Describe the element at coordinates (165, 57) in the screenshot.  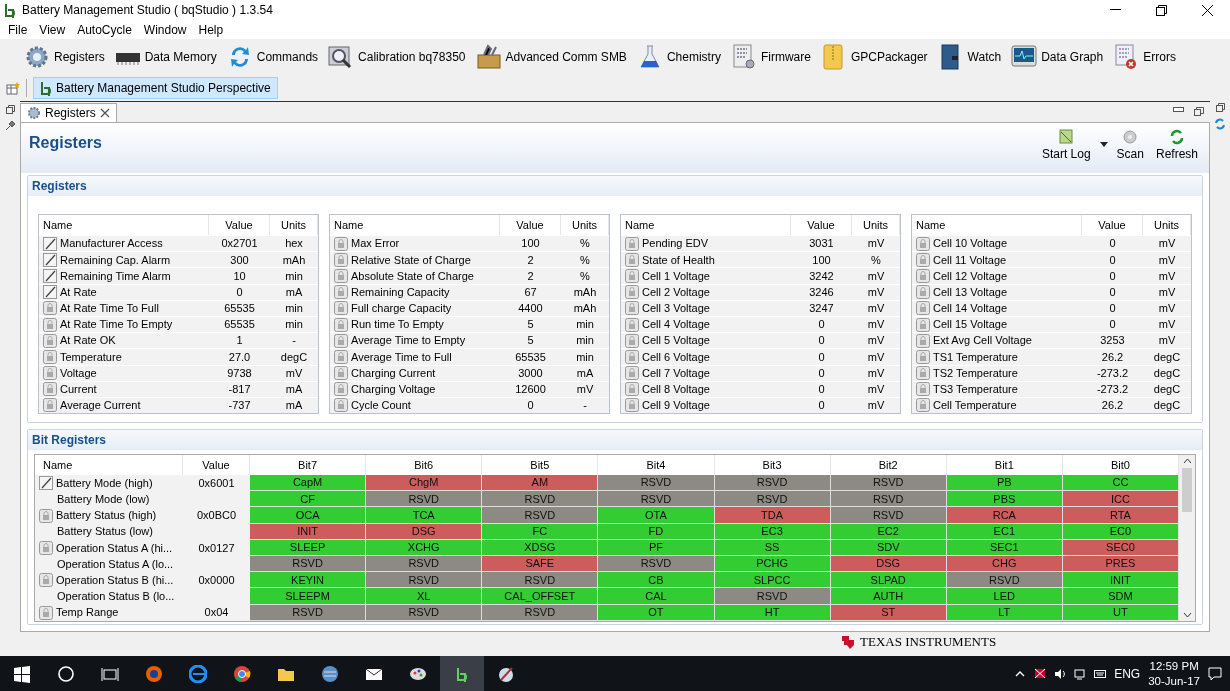
I see `toolbar-button: Data Memory` at that location.